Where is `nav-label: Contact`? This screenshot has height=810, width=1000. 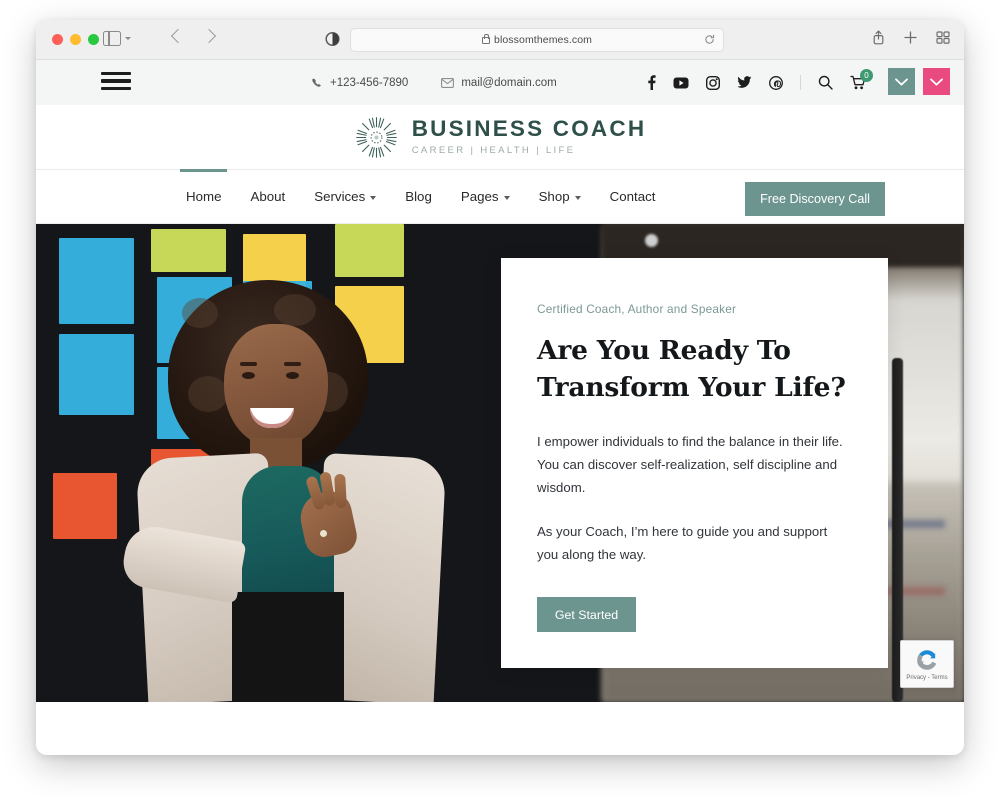
nav-label: Contact is located at coordinates (632, 196).